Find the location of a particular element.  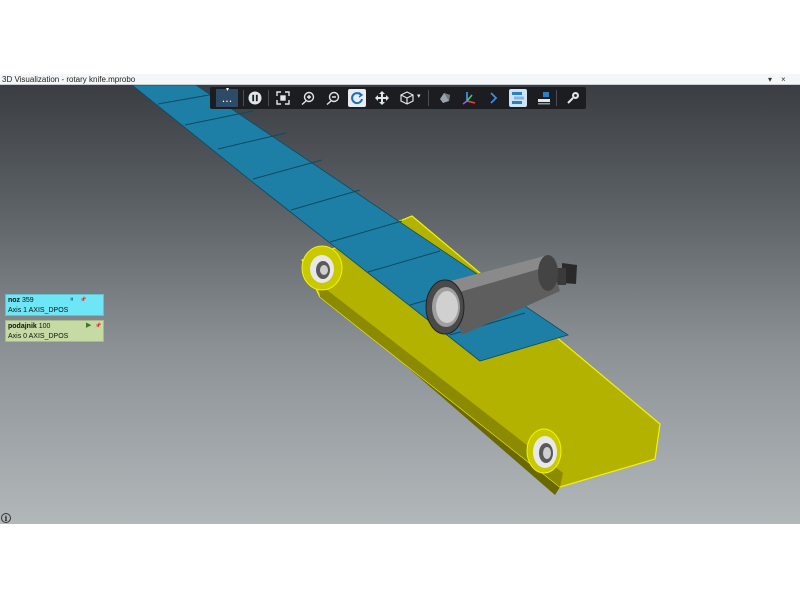

cube-view-button is located at coordinates (407, 98).